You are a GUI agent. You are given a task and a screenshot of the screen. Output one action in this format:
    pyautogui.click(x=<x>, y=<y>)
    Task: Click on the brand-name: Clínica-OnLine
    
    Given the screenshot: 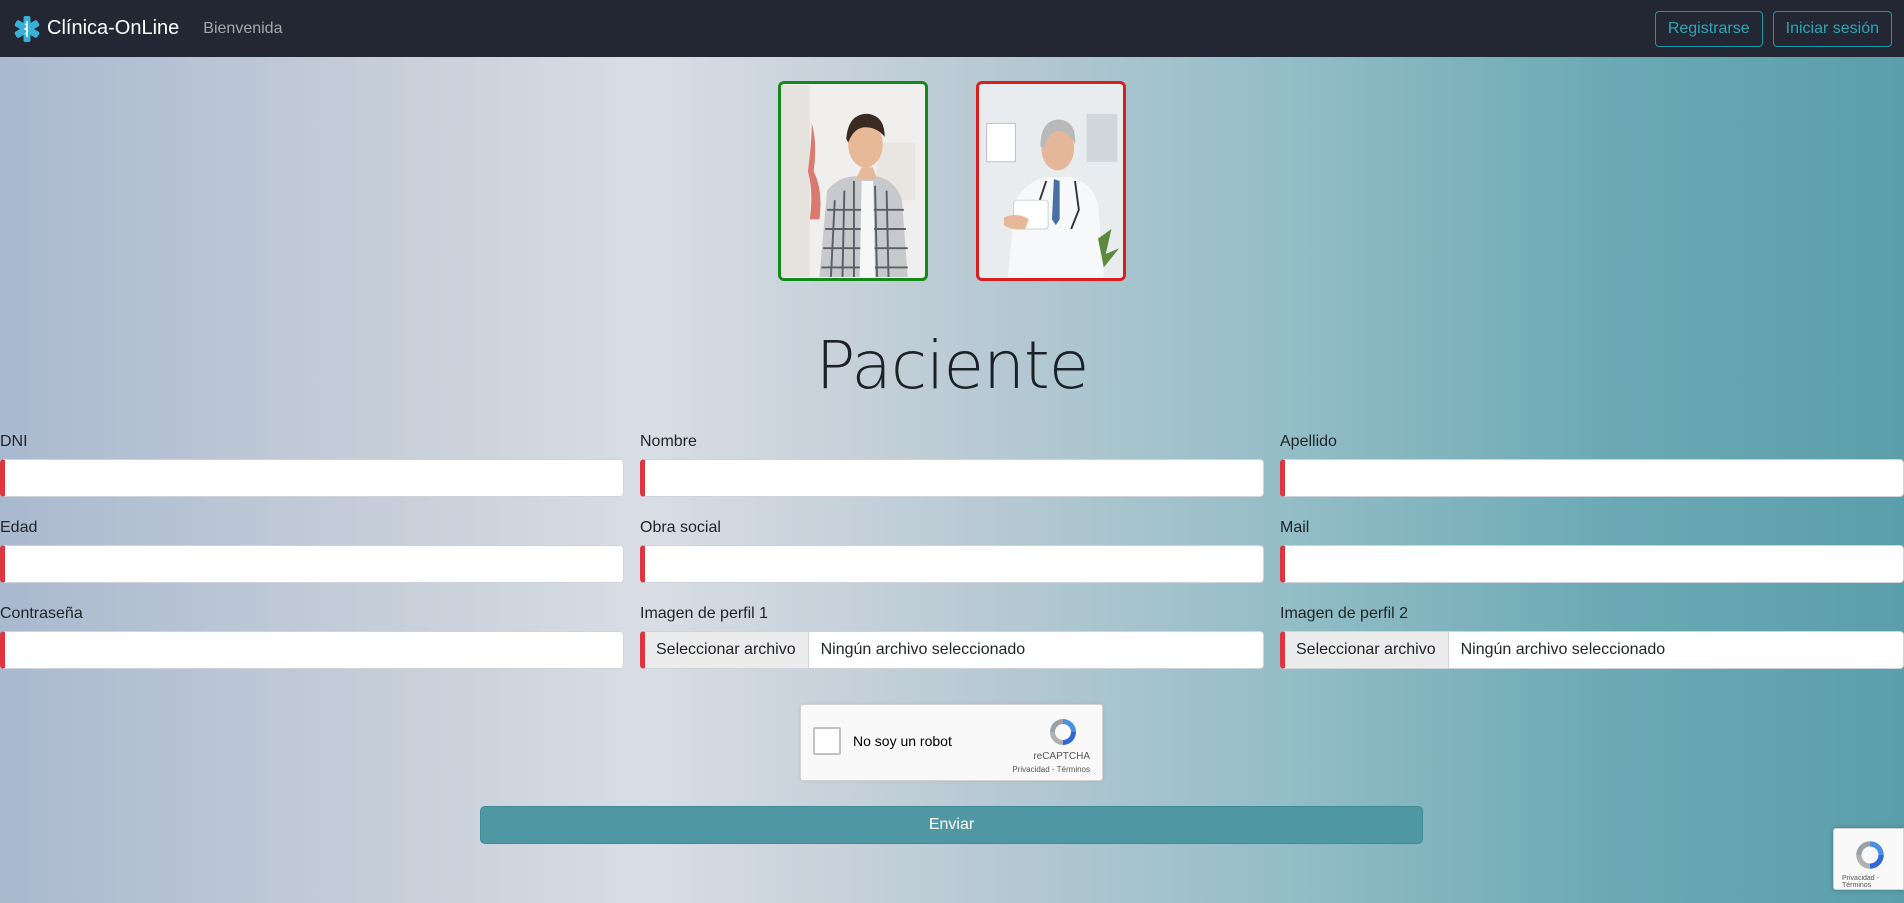 What is the action you would take?
    pyautogui.click(x=113, y=28)
    